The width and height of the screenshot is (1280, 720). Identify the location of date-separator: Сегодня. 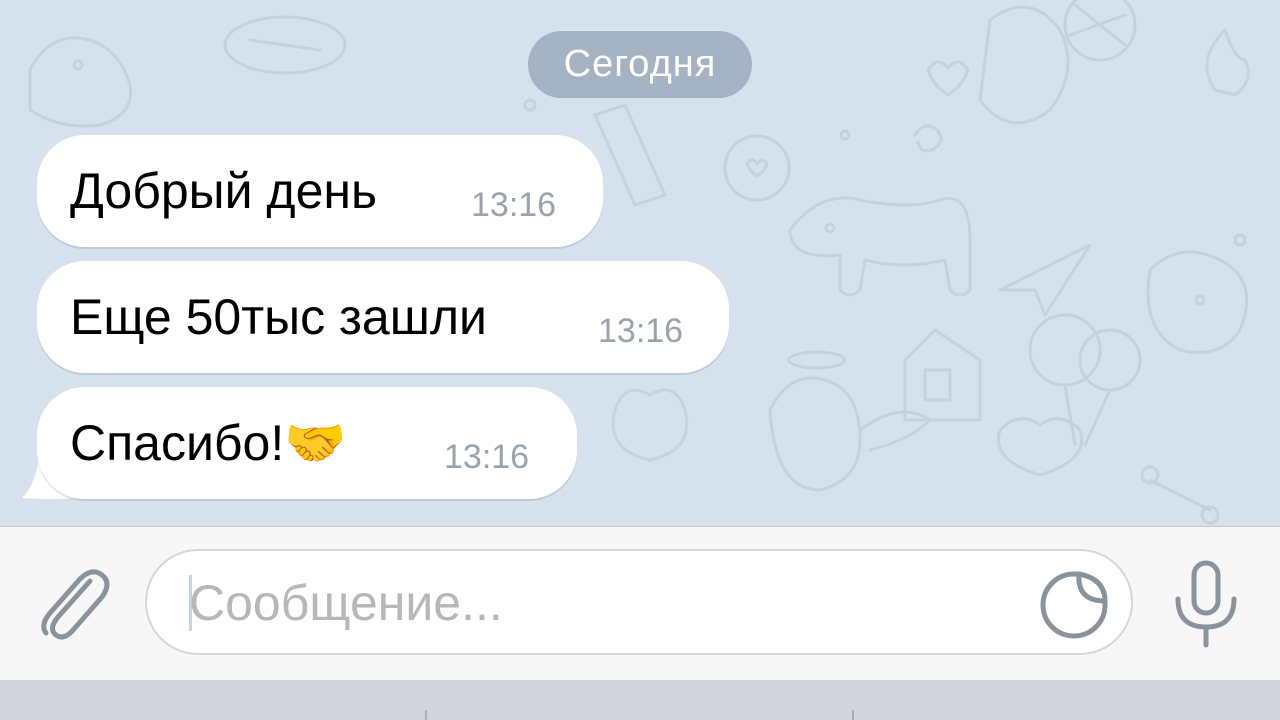
(640, 64).